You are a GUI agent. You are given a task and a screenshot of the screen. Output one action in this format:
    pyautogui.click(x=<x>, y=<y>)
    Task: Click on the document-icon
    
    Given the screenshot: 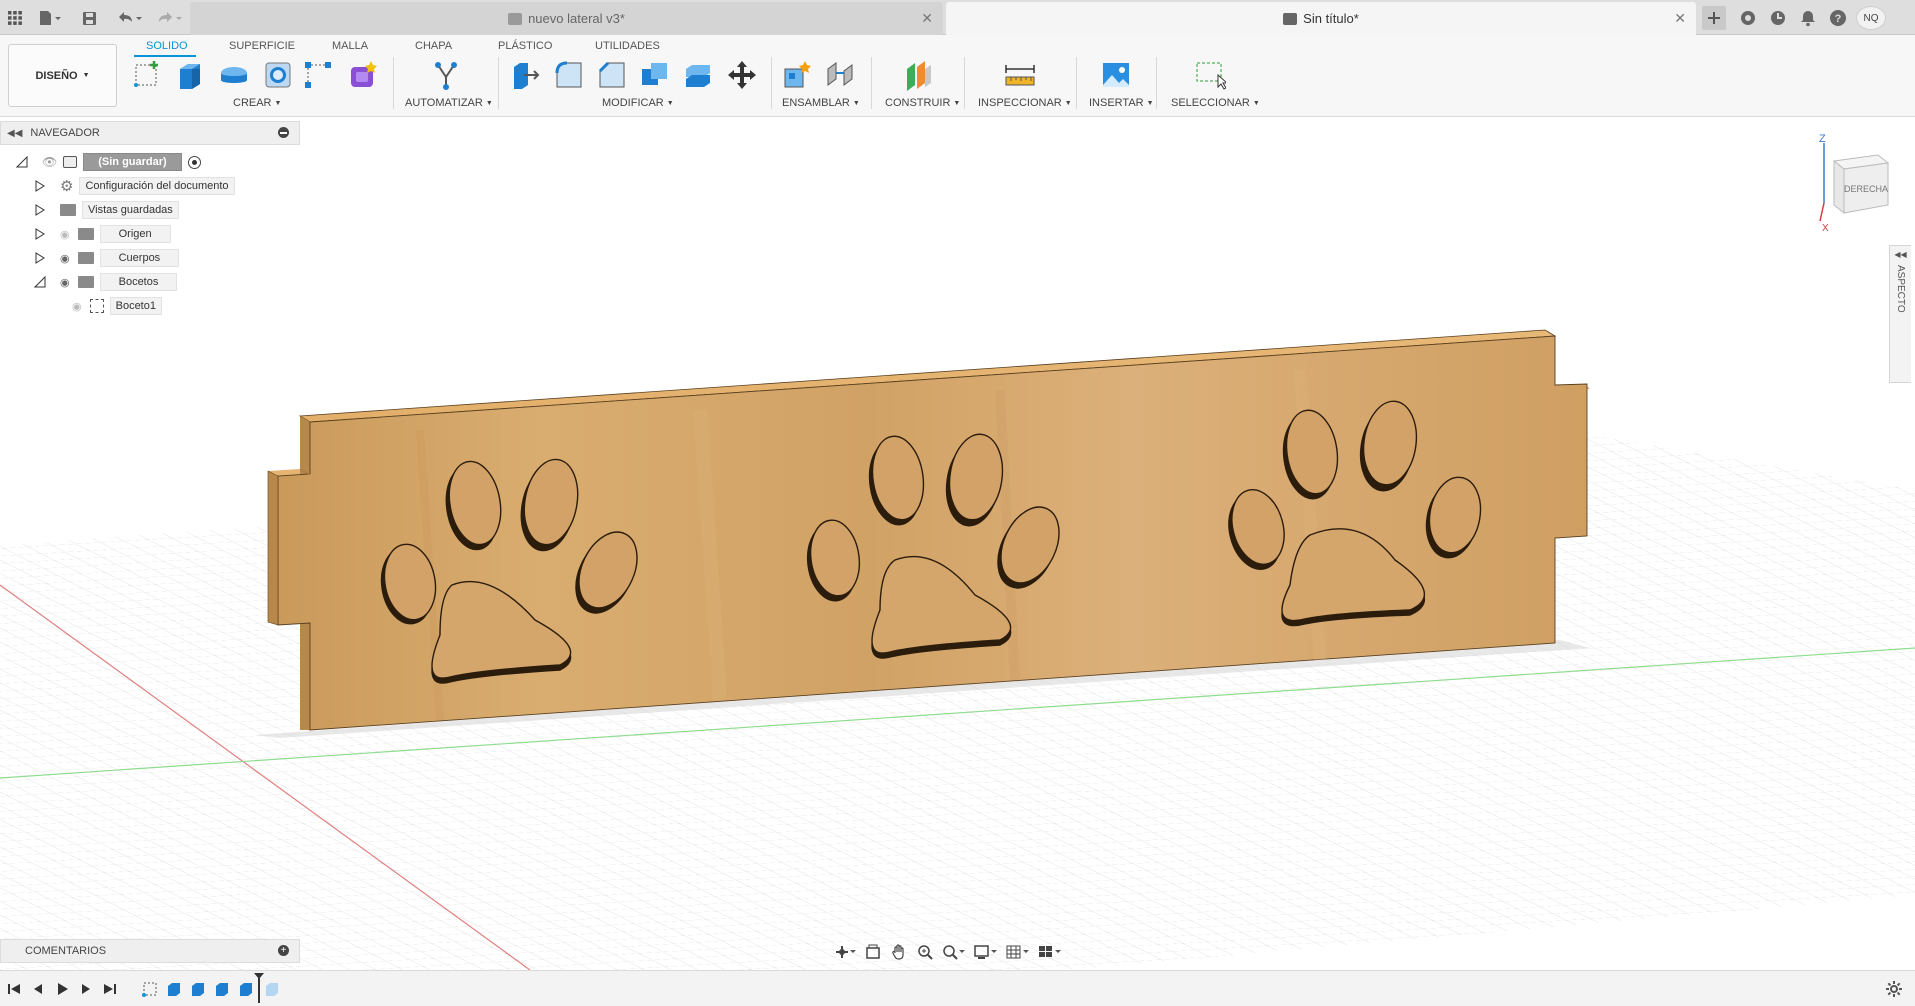 What is the action you would take?
    pyautogui.click(x=1290, y=18)
    